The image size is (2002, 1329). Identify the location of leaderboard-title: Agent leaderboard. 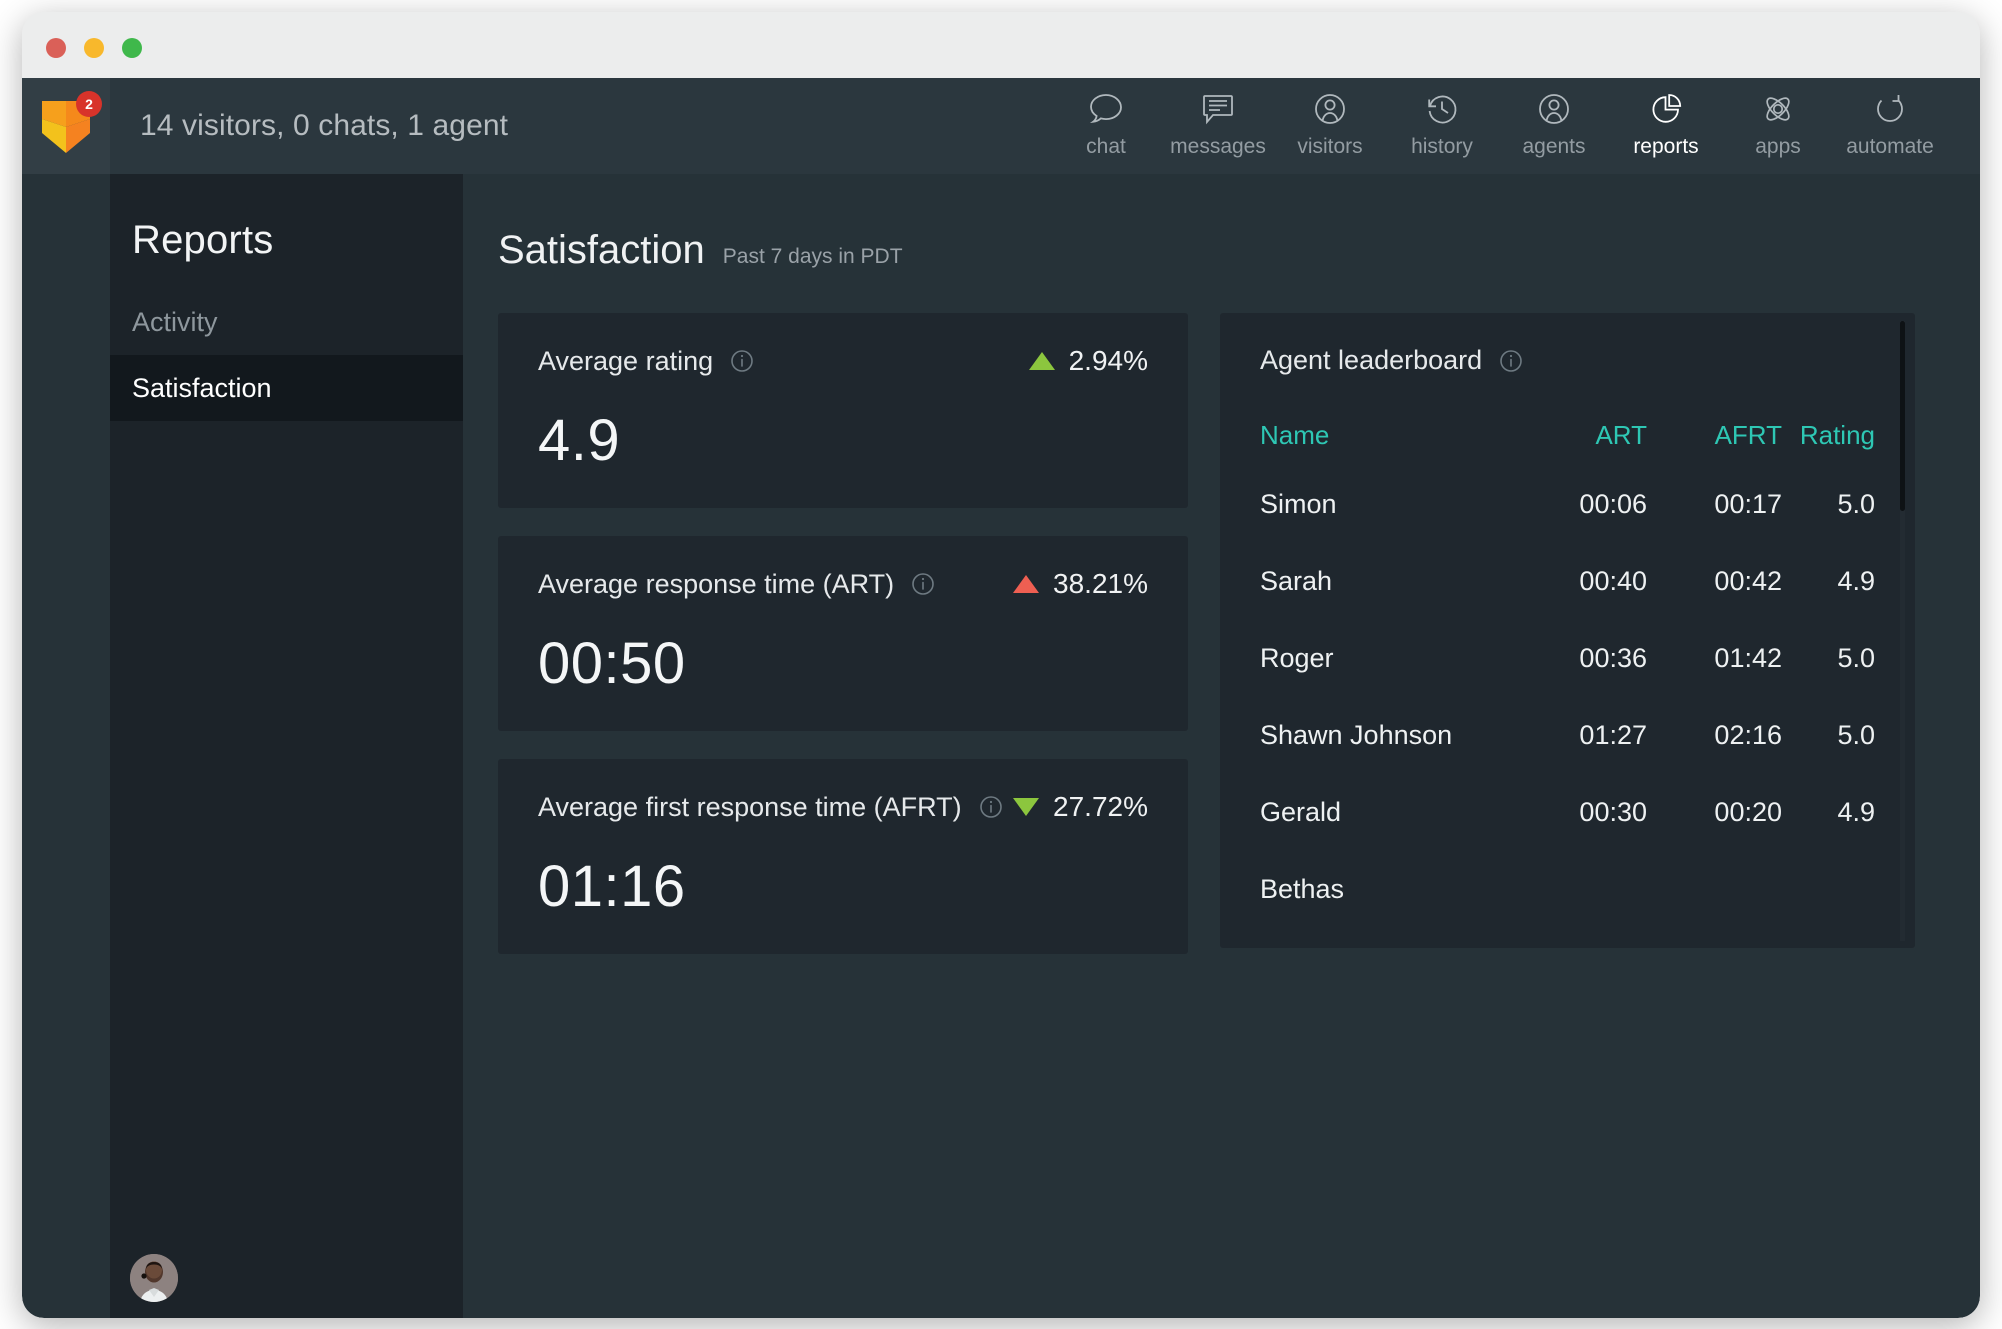
(1371, 360).